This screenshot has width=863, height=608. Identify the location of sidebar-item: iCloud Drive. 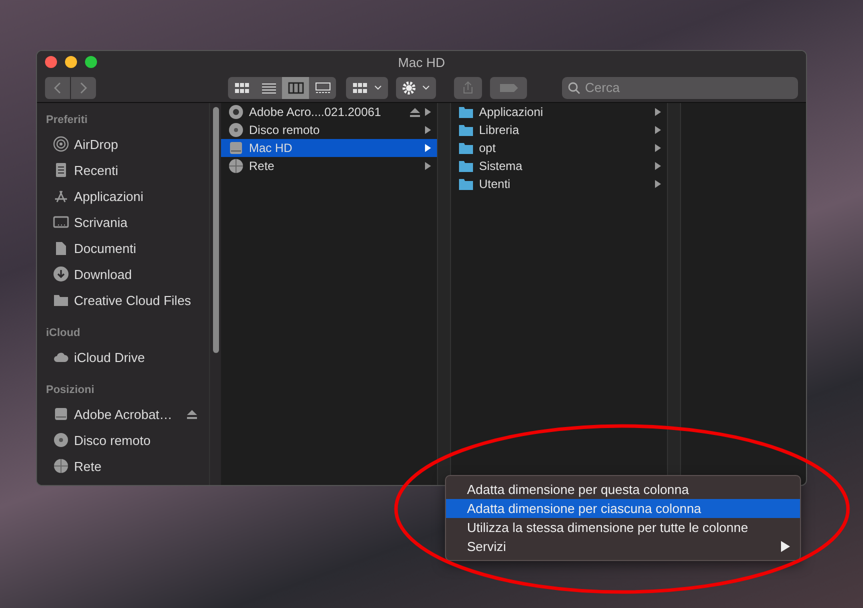
(123, 357).